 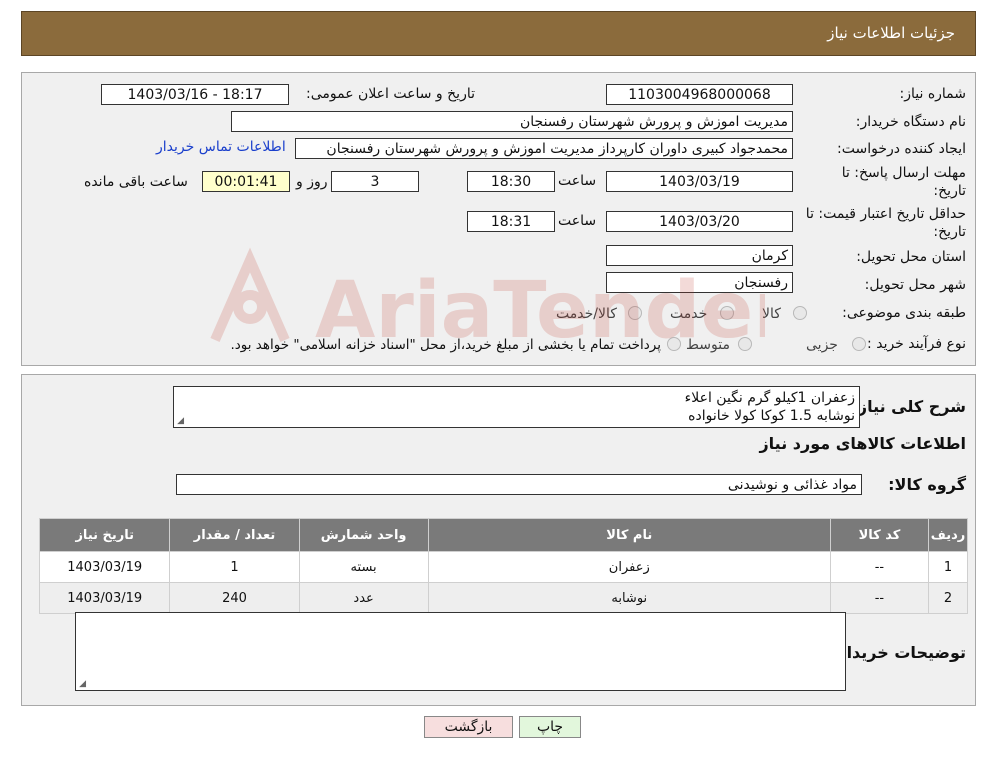 I want to click on col-unit: واحد شمارش, so click(x=363, y=535).